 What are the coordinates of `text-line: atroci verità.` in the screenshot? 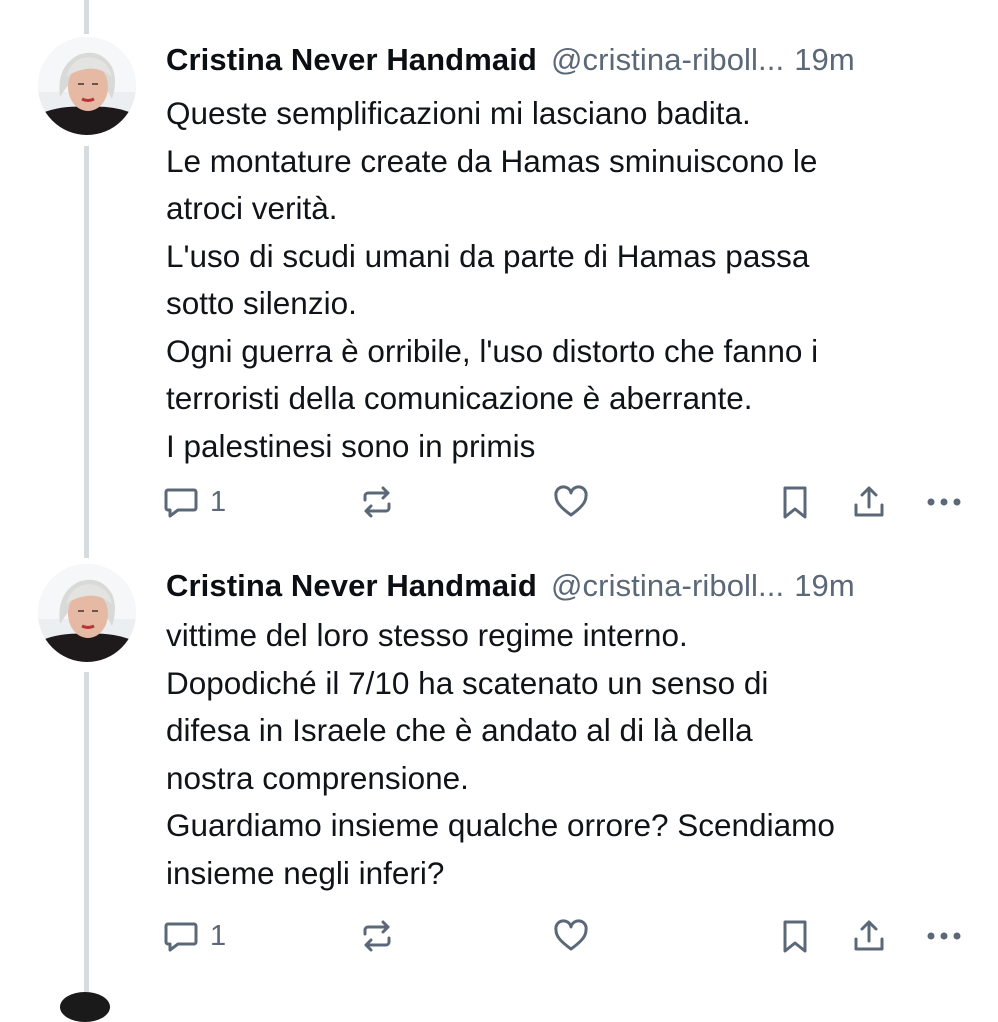 It's located at (252, 208).